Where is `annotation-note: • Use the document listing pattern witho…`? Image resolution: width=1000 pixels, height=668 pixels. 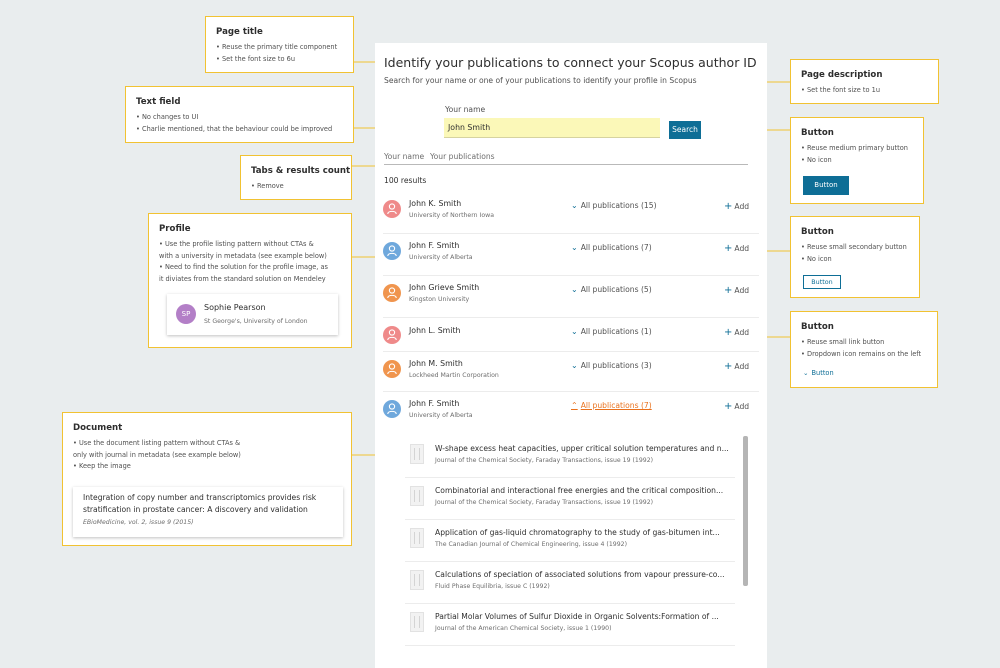 annotation-note: • Use the document listing pattern witho… is located at coordinates (157, 443).